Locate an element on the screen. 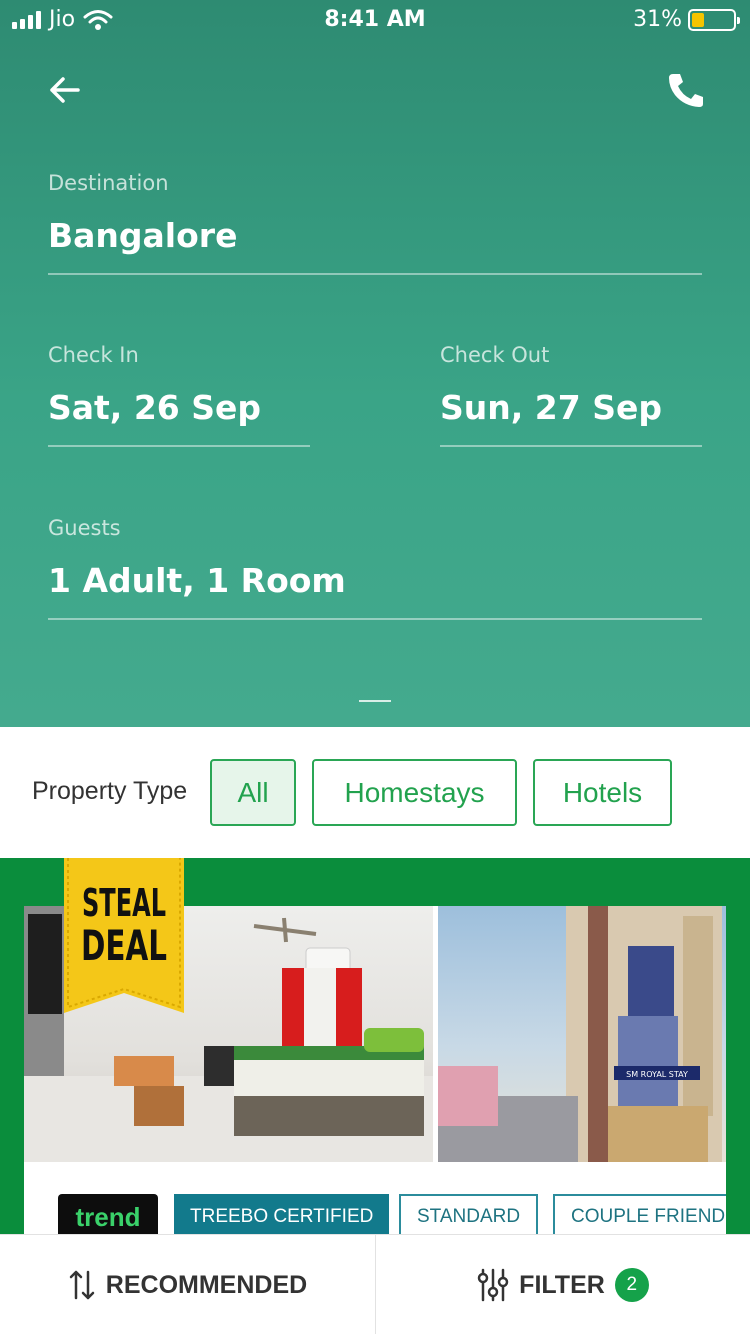 The height and width of the screenshot is (1334, 750). guests-divider is located at coordinates (375, 619).